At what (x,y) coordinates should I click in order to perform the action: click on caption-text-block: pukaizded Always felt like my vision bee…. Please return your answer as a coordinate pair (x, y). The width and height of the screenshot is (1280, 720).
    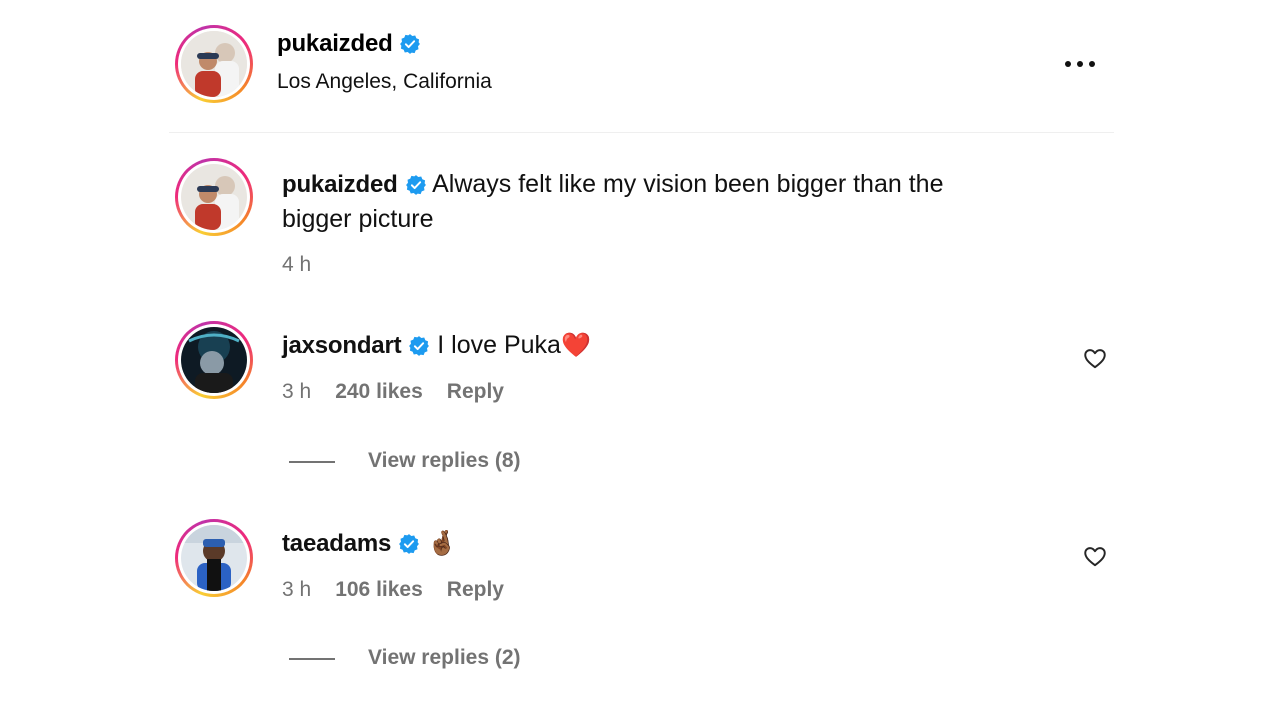
    Looking at the image, I should click on (682, 201).